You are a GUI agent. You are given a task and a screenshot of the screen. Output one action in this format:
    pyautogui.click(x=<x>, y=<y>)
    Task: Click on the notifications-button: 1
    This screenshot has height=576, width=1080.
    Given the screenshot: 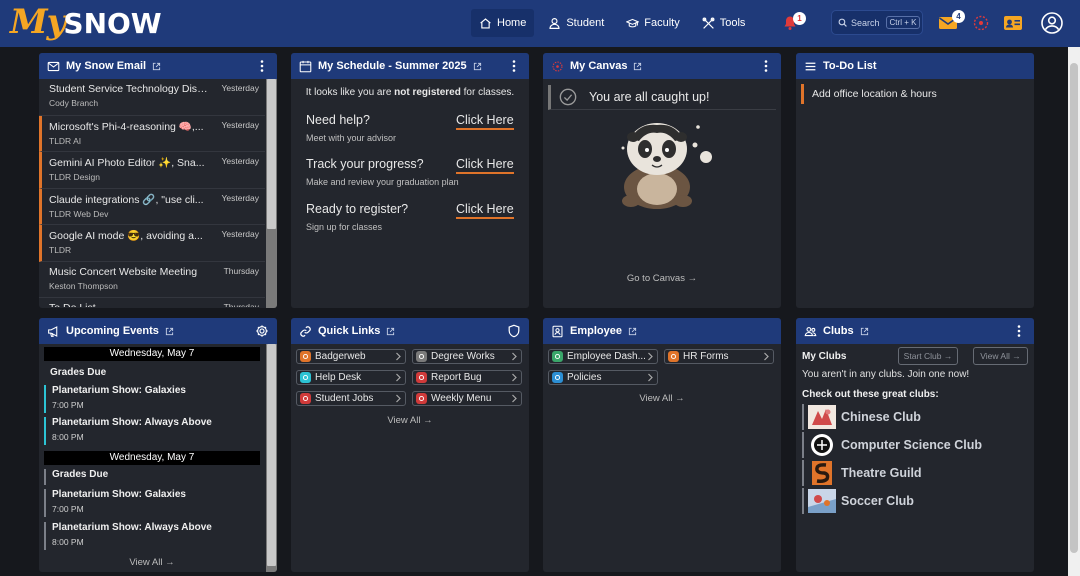 What is the action you would take?
    pyautogui.click(x=794, y=22)
    